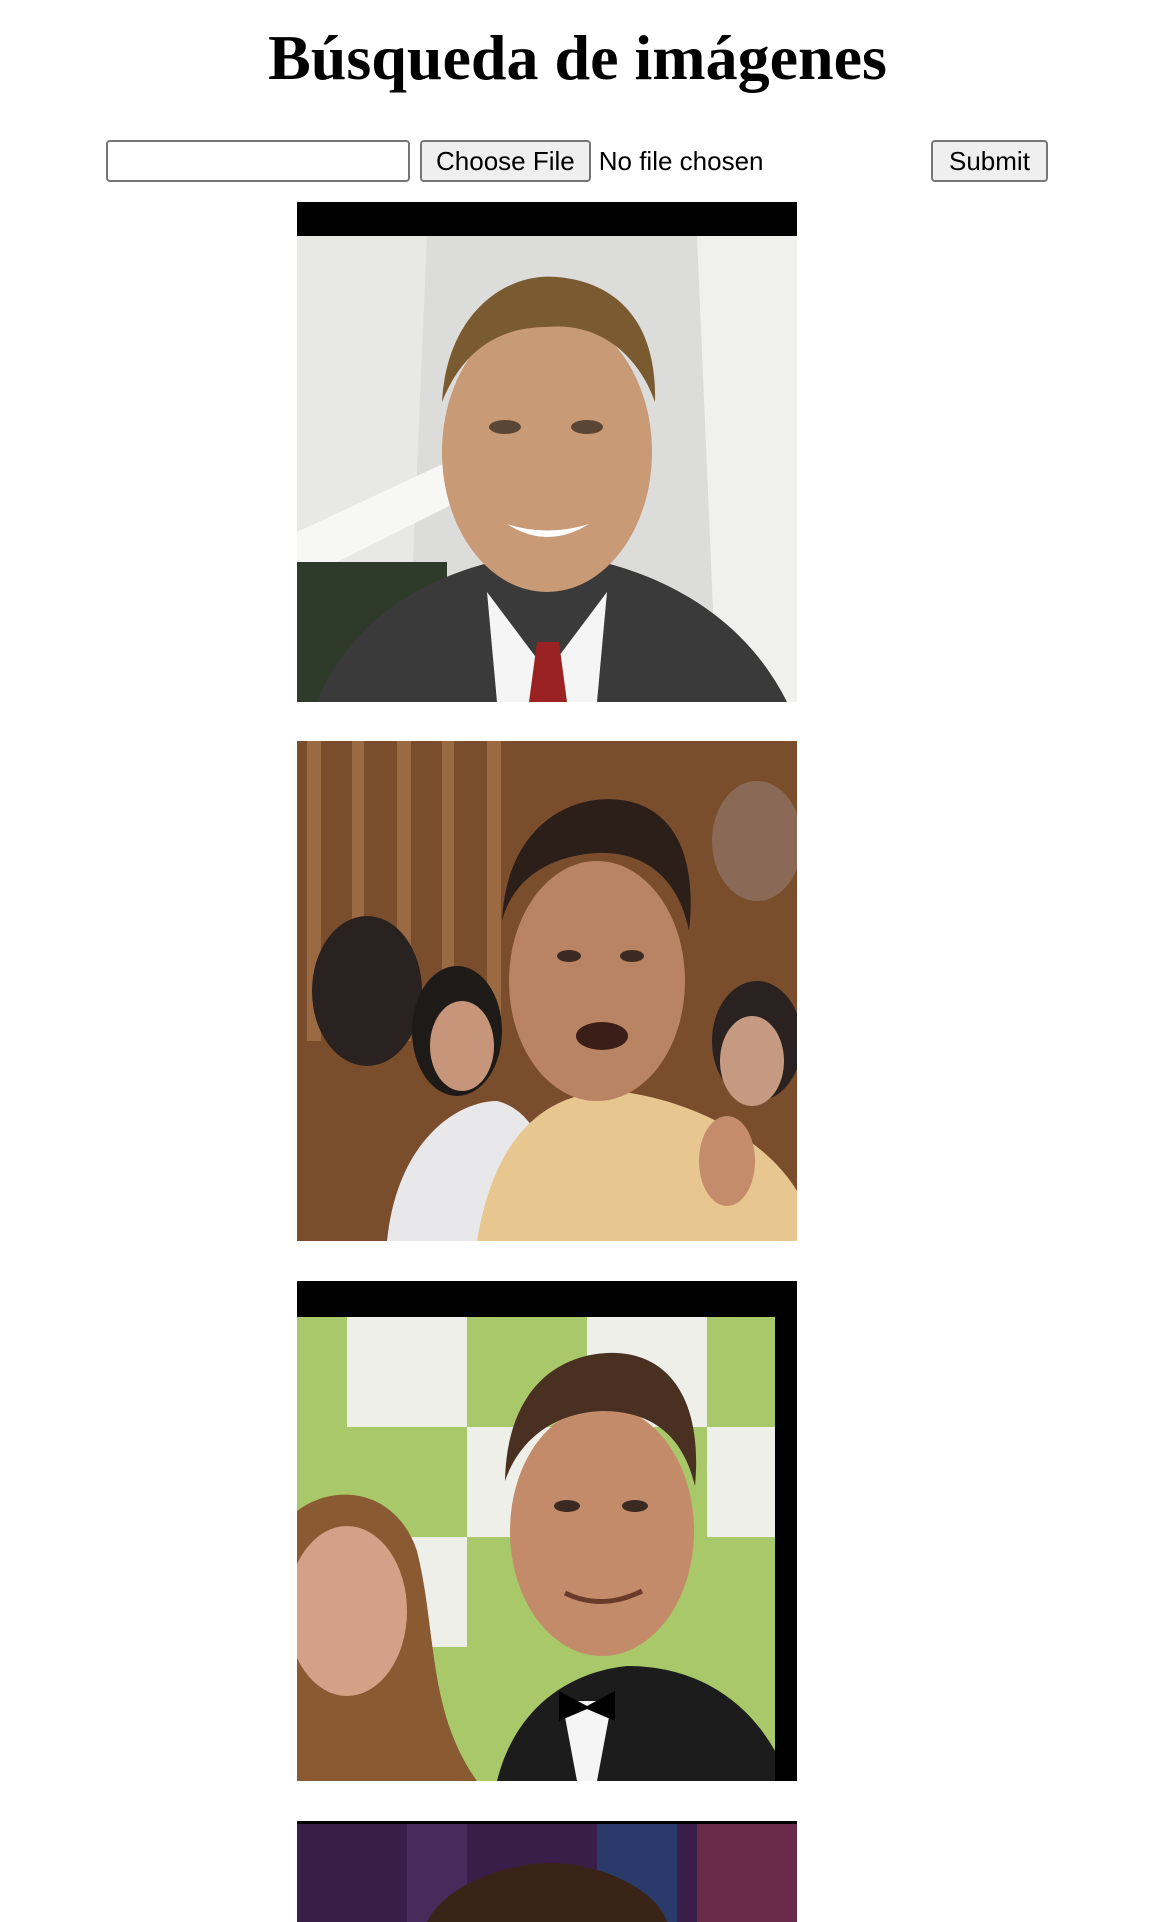 This screenshot has width=1170, height=1922. Describe the element at coordinates (592, 161) in the screenshot. I see `file-picker: Choose File No file chosen` at that location.